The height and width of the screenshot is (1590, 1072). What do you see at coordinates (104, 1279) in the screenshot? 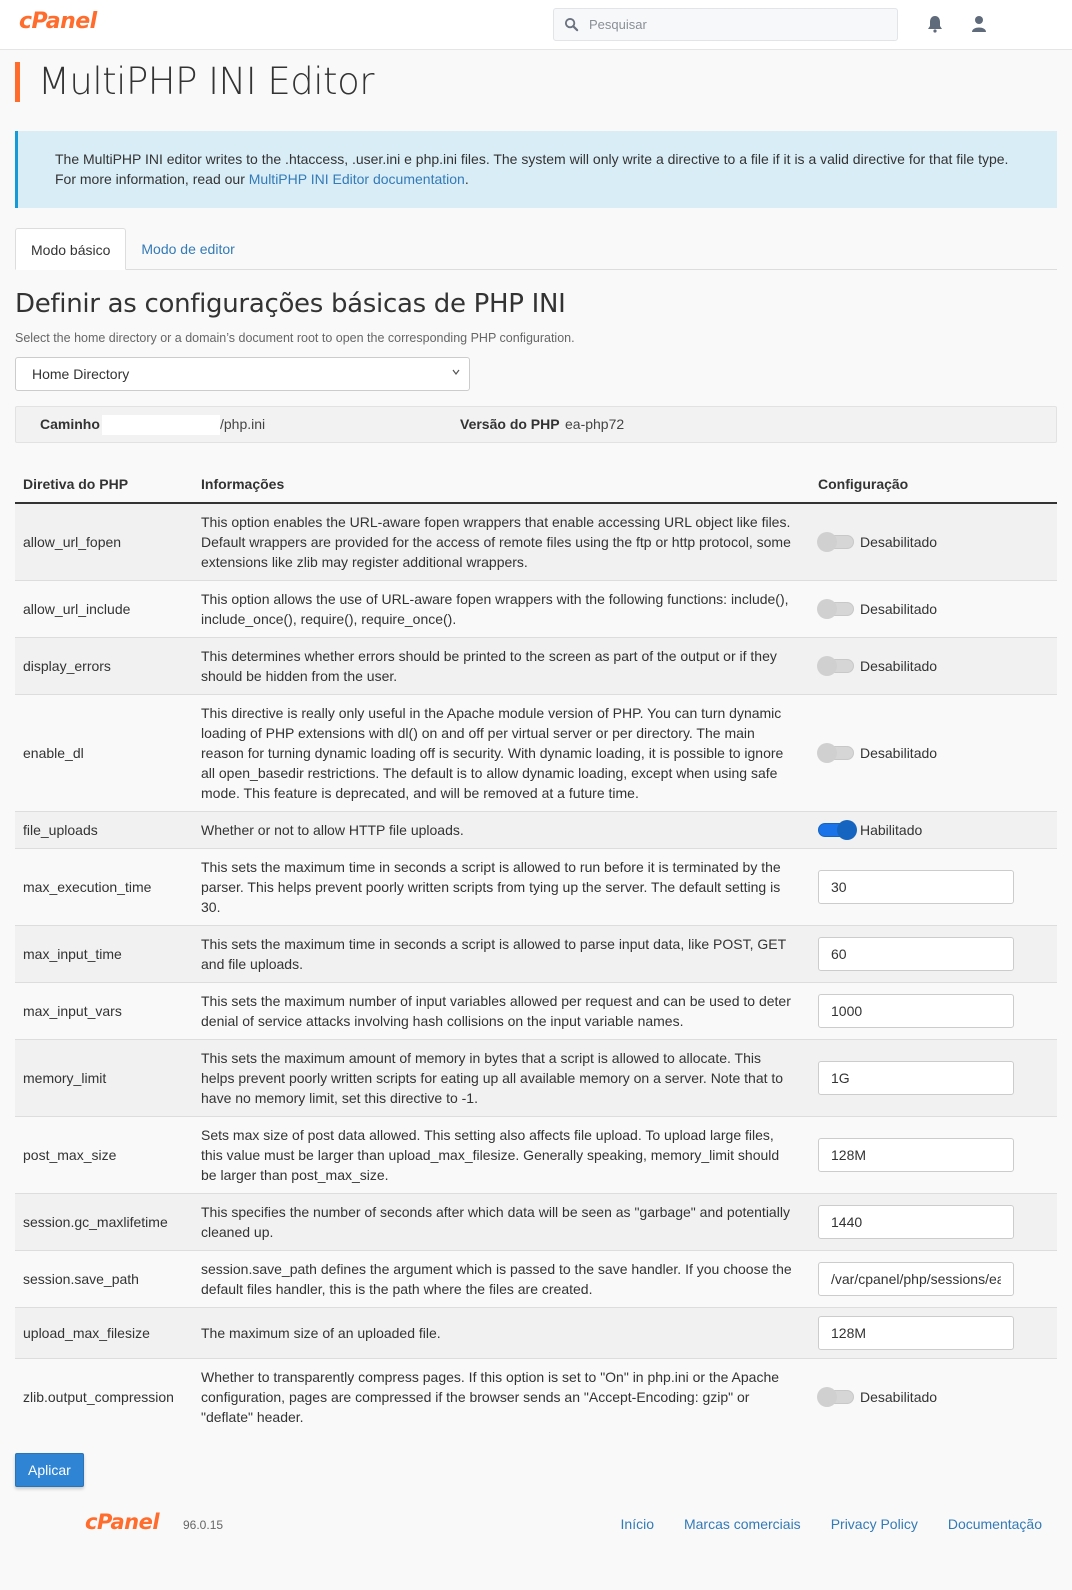
I see `directive-name: session.save_path` at bounding box center [104, 1279].